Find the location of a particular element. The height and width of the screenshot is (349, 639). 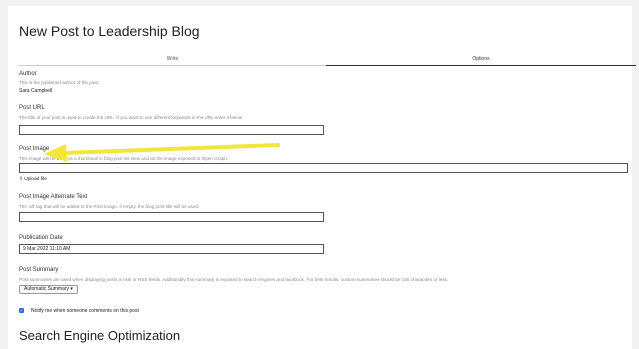

annotation-arrow-head is located at coordinates (55, 153).